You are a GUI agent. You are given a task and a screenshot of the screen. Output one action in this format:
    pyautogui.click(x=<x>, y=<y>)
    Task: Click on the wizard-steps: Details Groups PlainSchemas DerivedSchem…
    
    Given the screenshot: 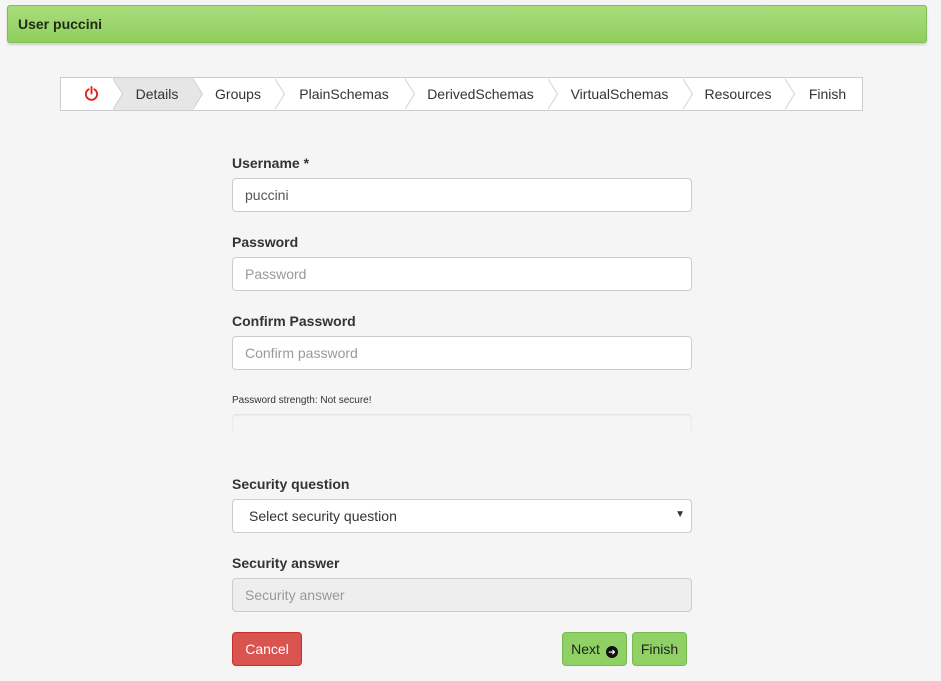 What is the action you would take?
    pyautogui.click(x=461, y=94)
    